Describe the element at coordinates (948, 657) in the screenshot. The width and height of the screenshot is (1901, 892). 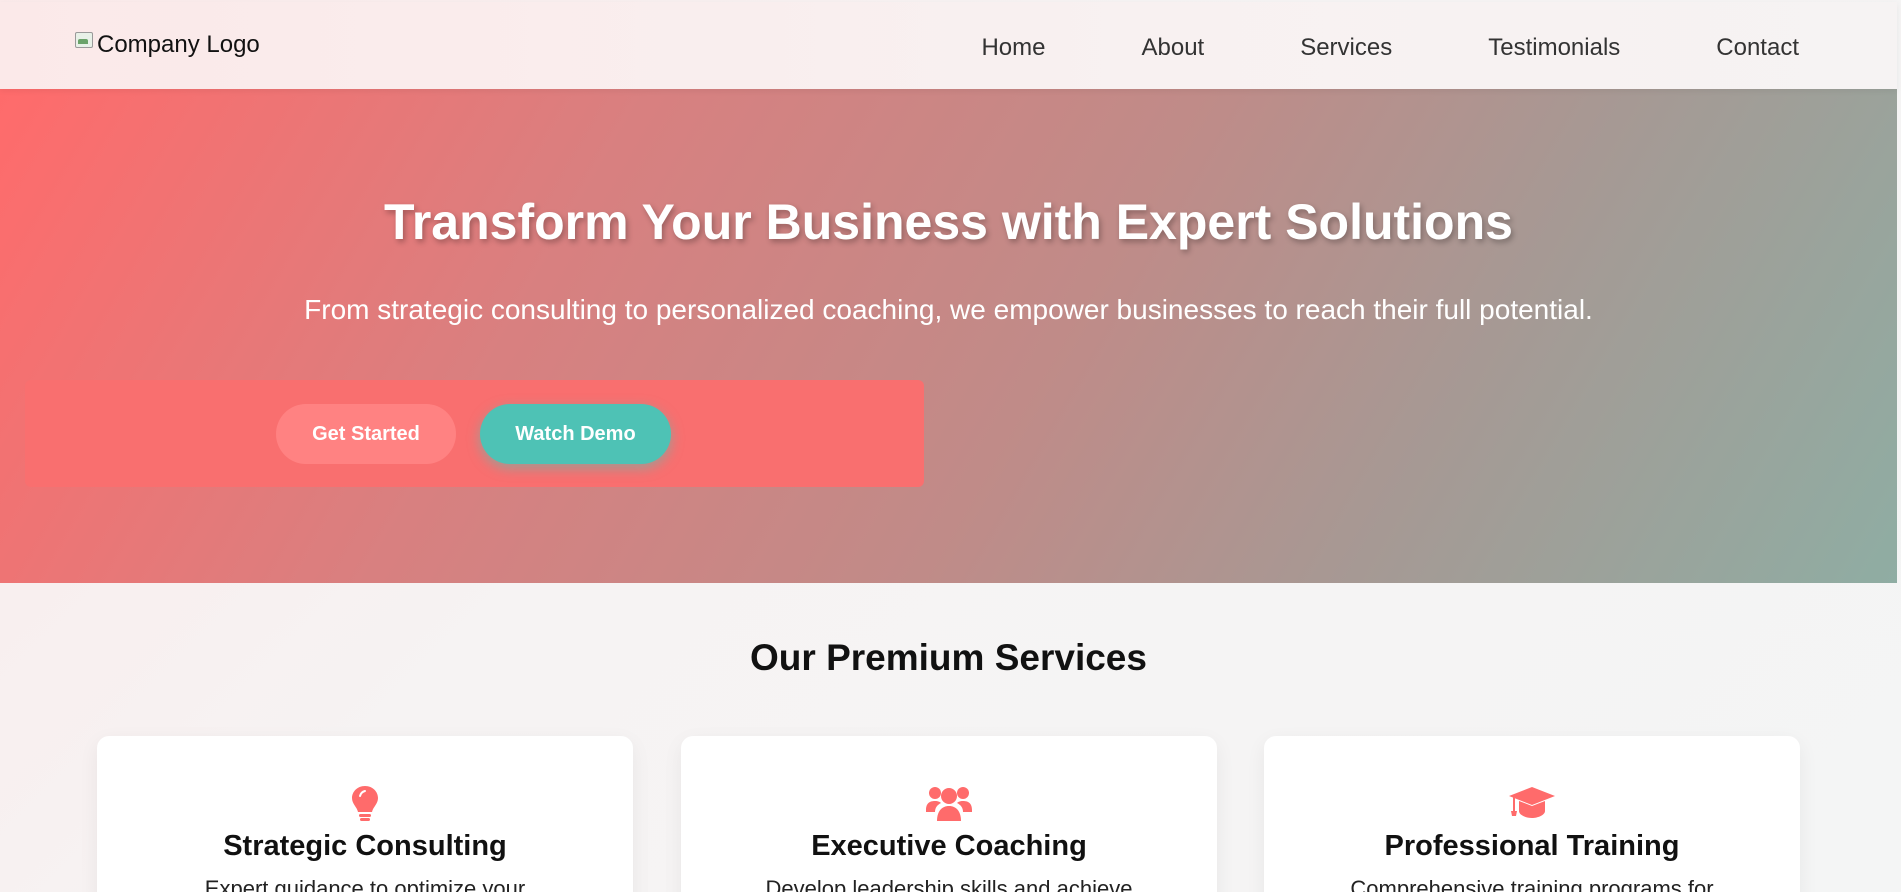
I see `services-heading: Our Premium Services` at that location.